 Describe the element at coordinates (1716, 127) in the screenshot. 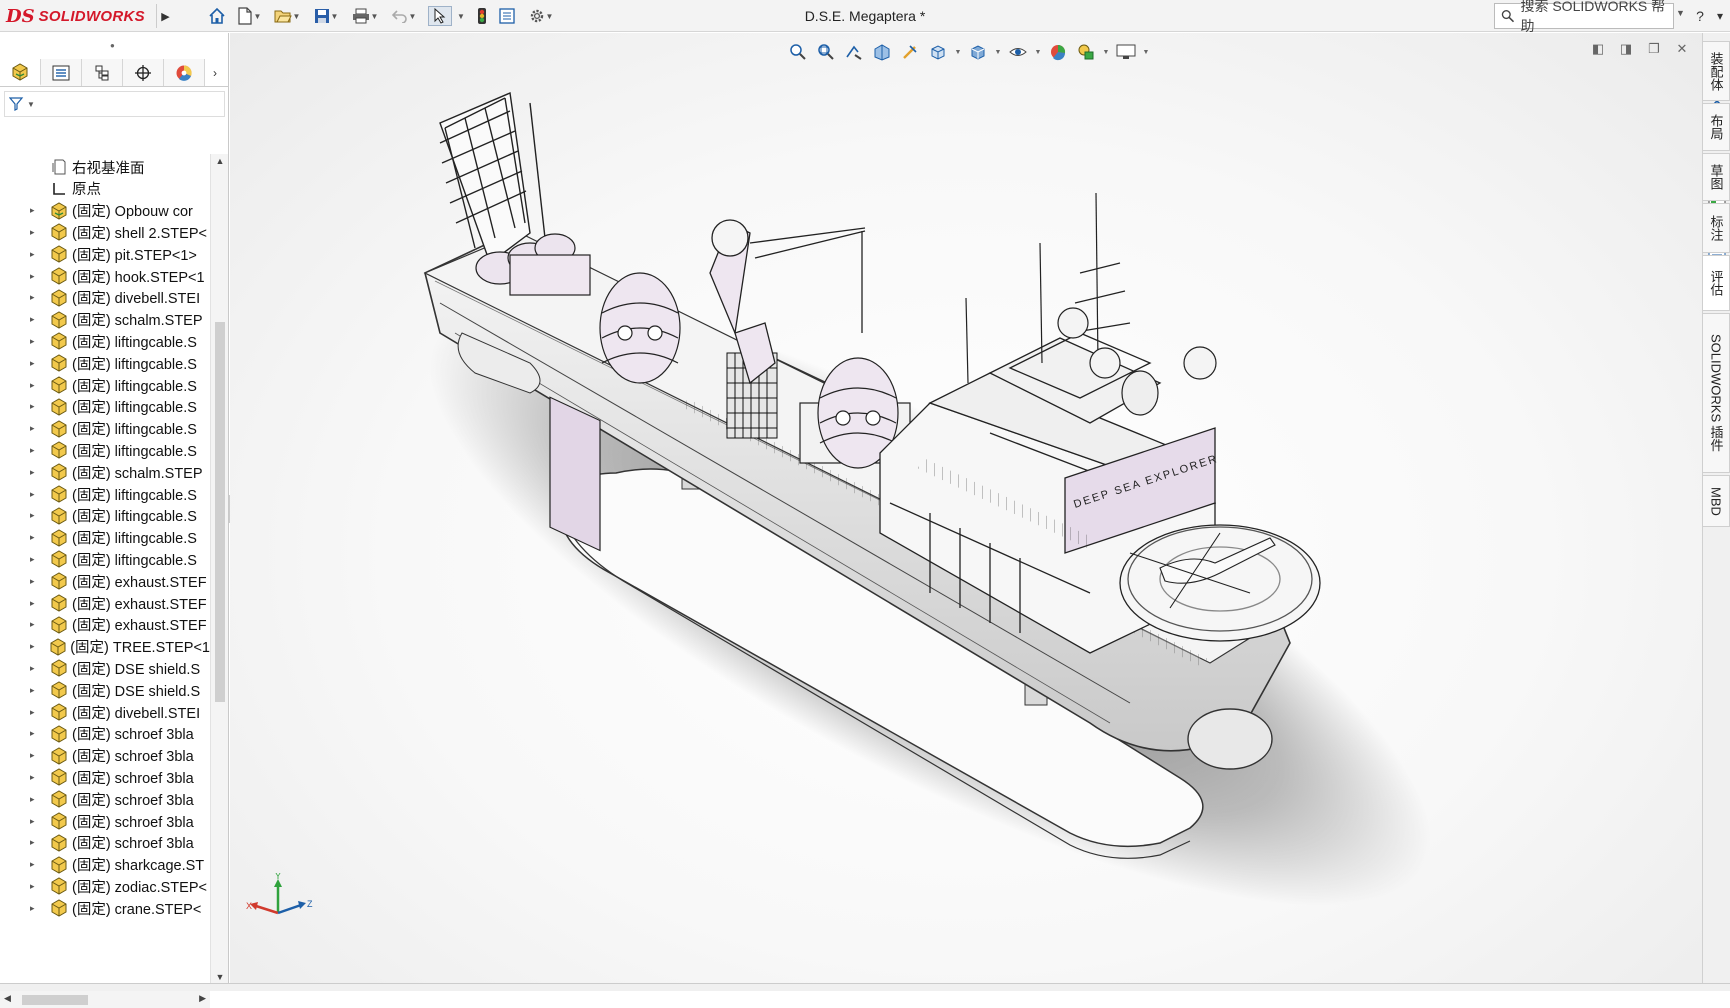

I see `tab-layout: 布局` at that location.